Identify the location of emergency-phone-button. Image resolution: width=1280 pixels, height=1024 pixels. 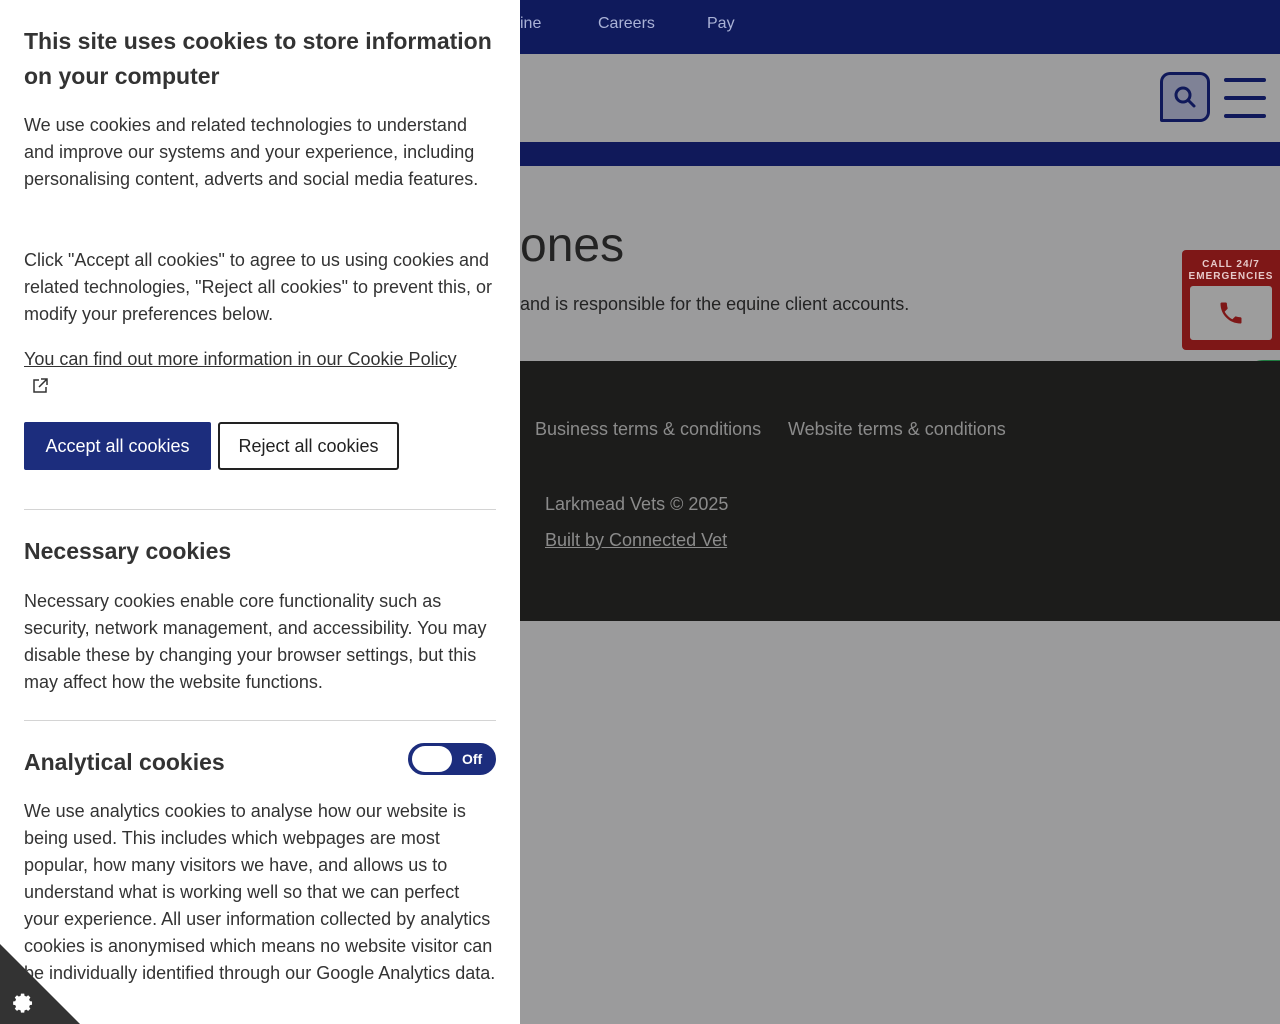
(1231, 313).